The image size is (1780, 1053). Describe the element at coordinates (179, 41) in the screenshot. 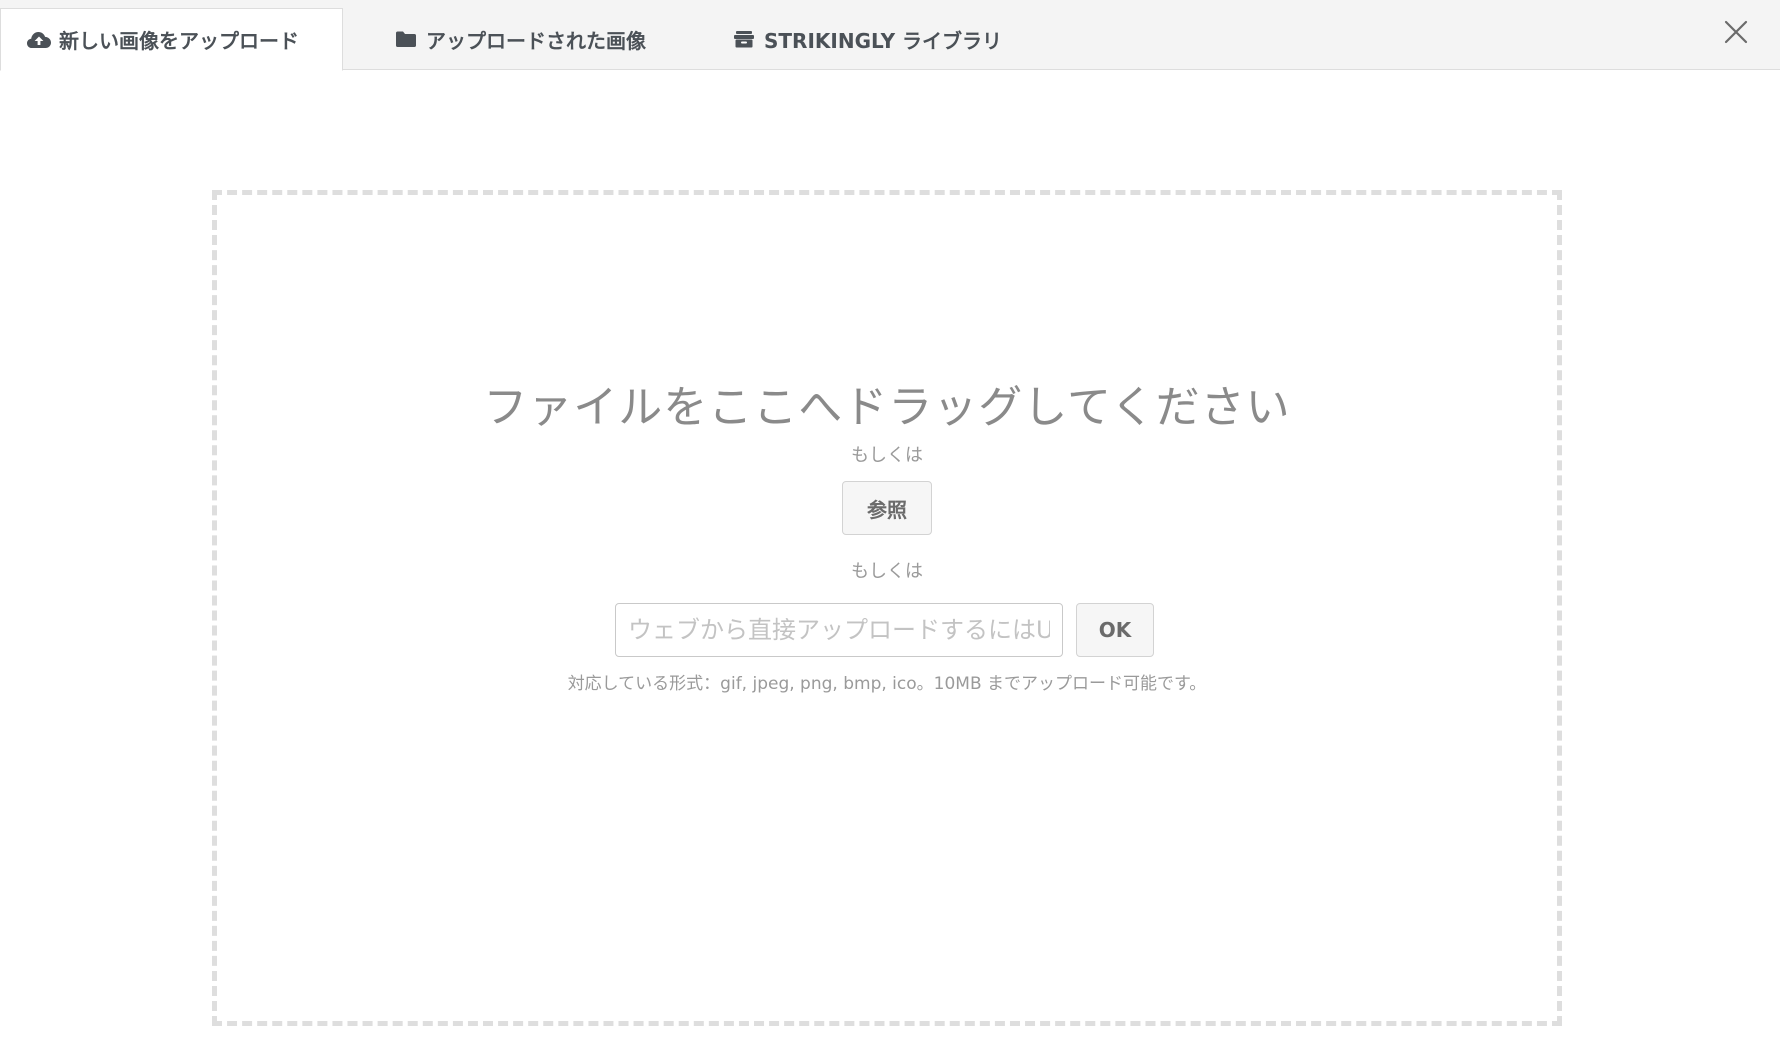

I see `tab-upload-new-image-label: 新しい画像をアップロード` at that location.